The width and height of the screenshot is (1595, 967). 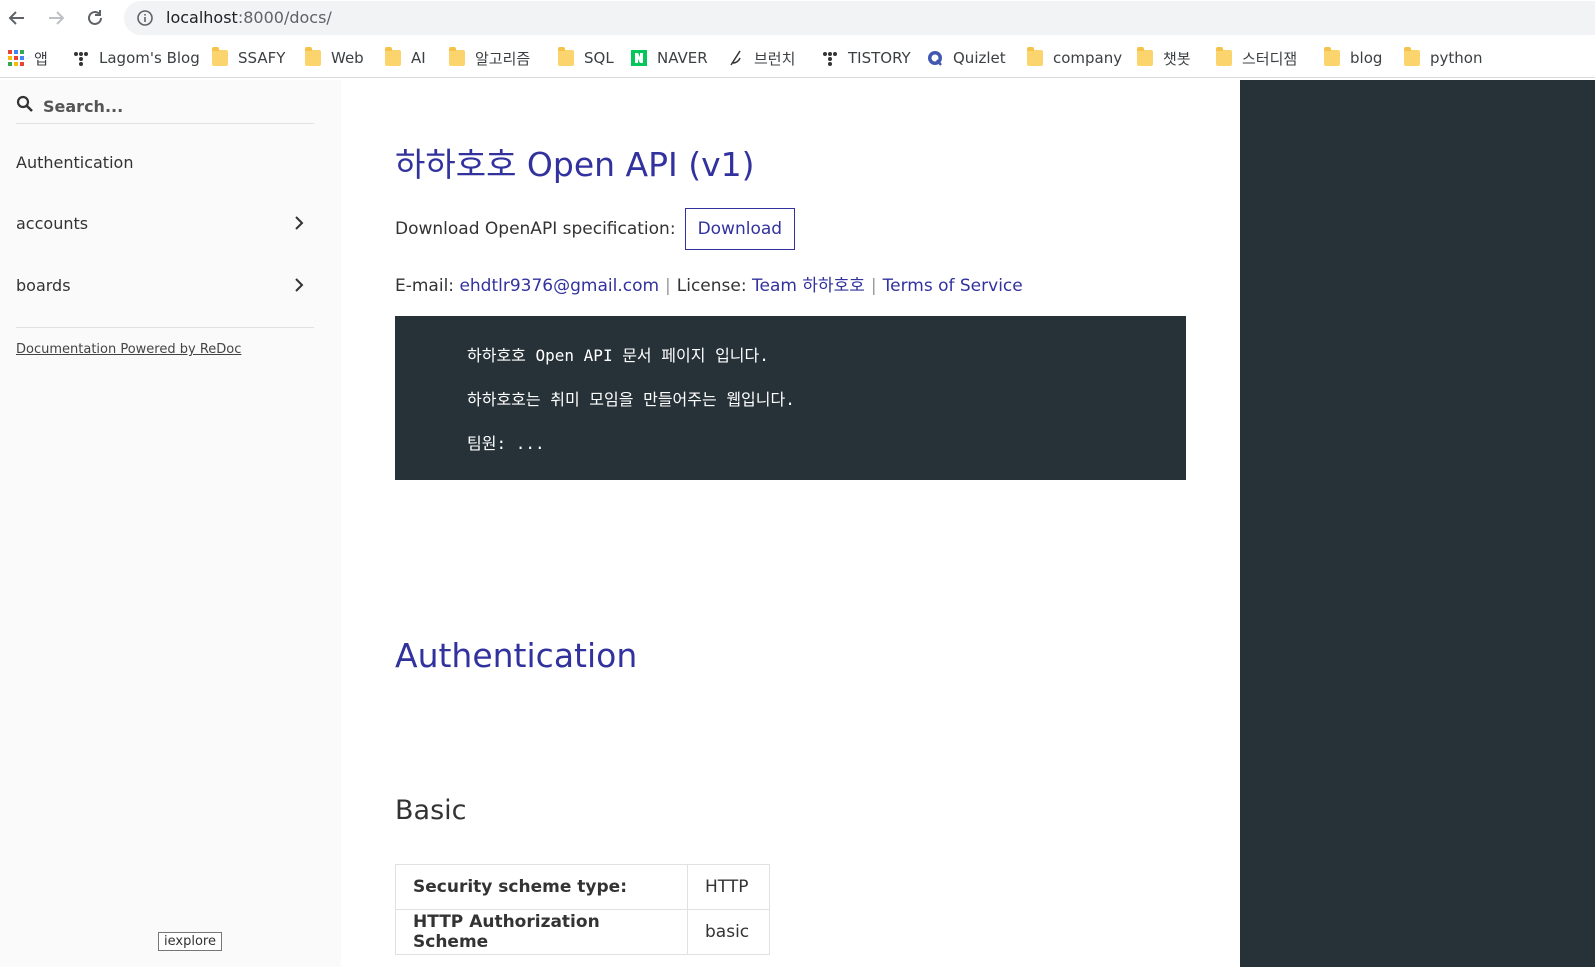 I want to click on bookmark-studyjam: 스터디잼, so click(x=1256, y=58).